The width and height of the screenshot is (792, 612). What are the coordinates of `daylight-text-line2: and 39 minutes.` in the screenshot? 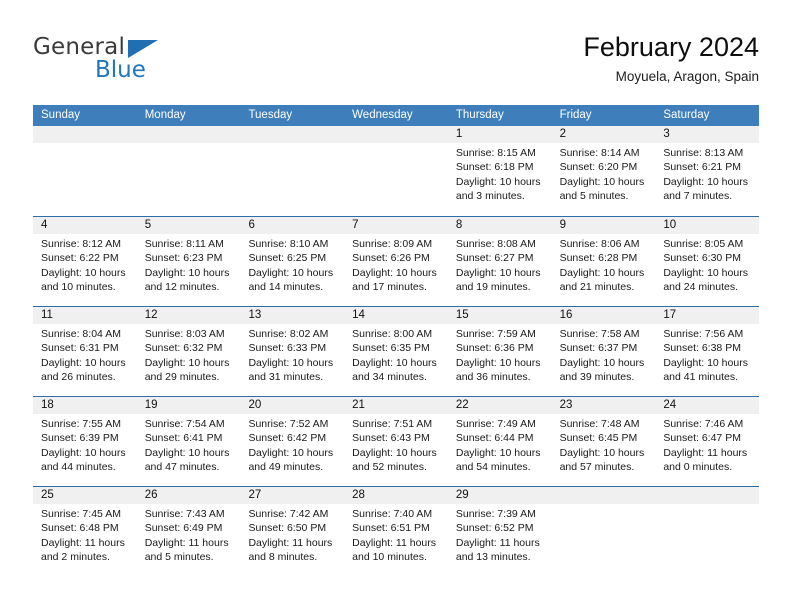 It's located at (597, 377).